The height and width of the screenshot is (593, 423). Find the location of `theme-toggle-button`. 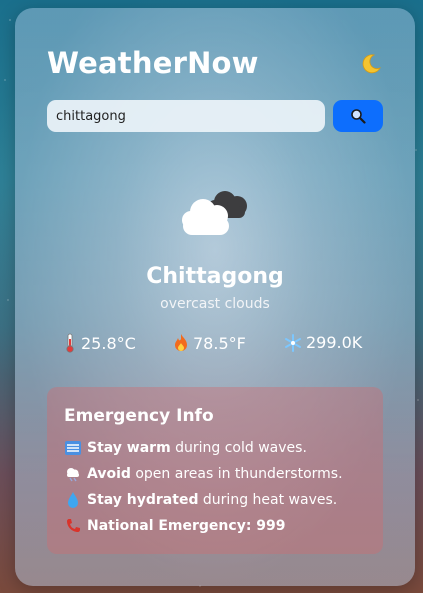

theme-toggle-button is located at coordinates (371, 64).